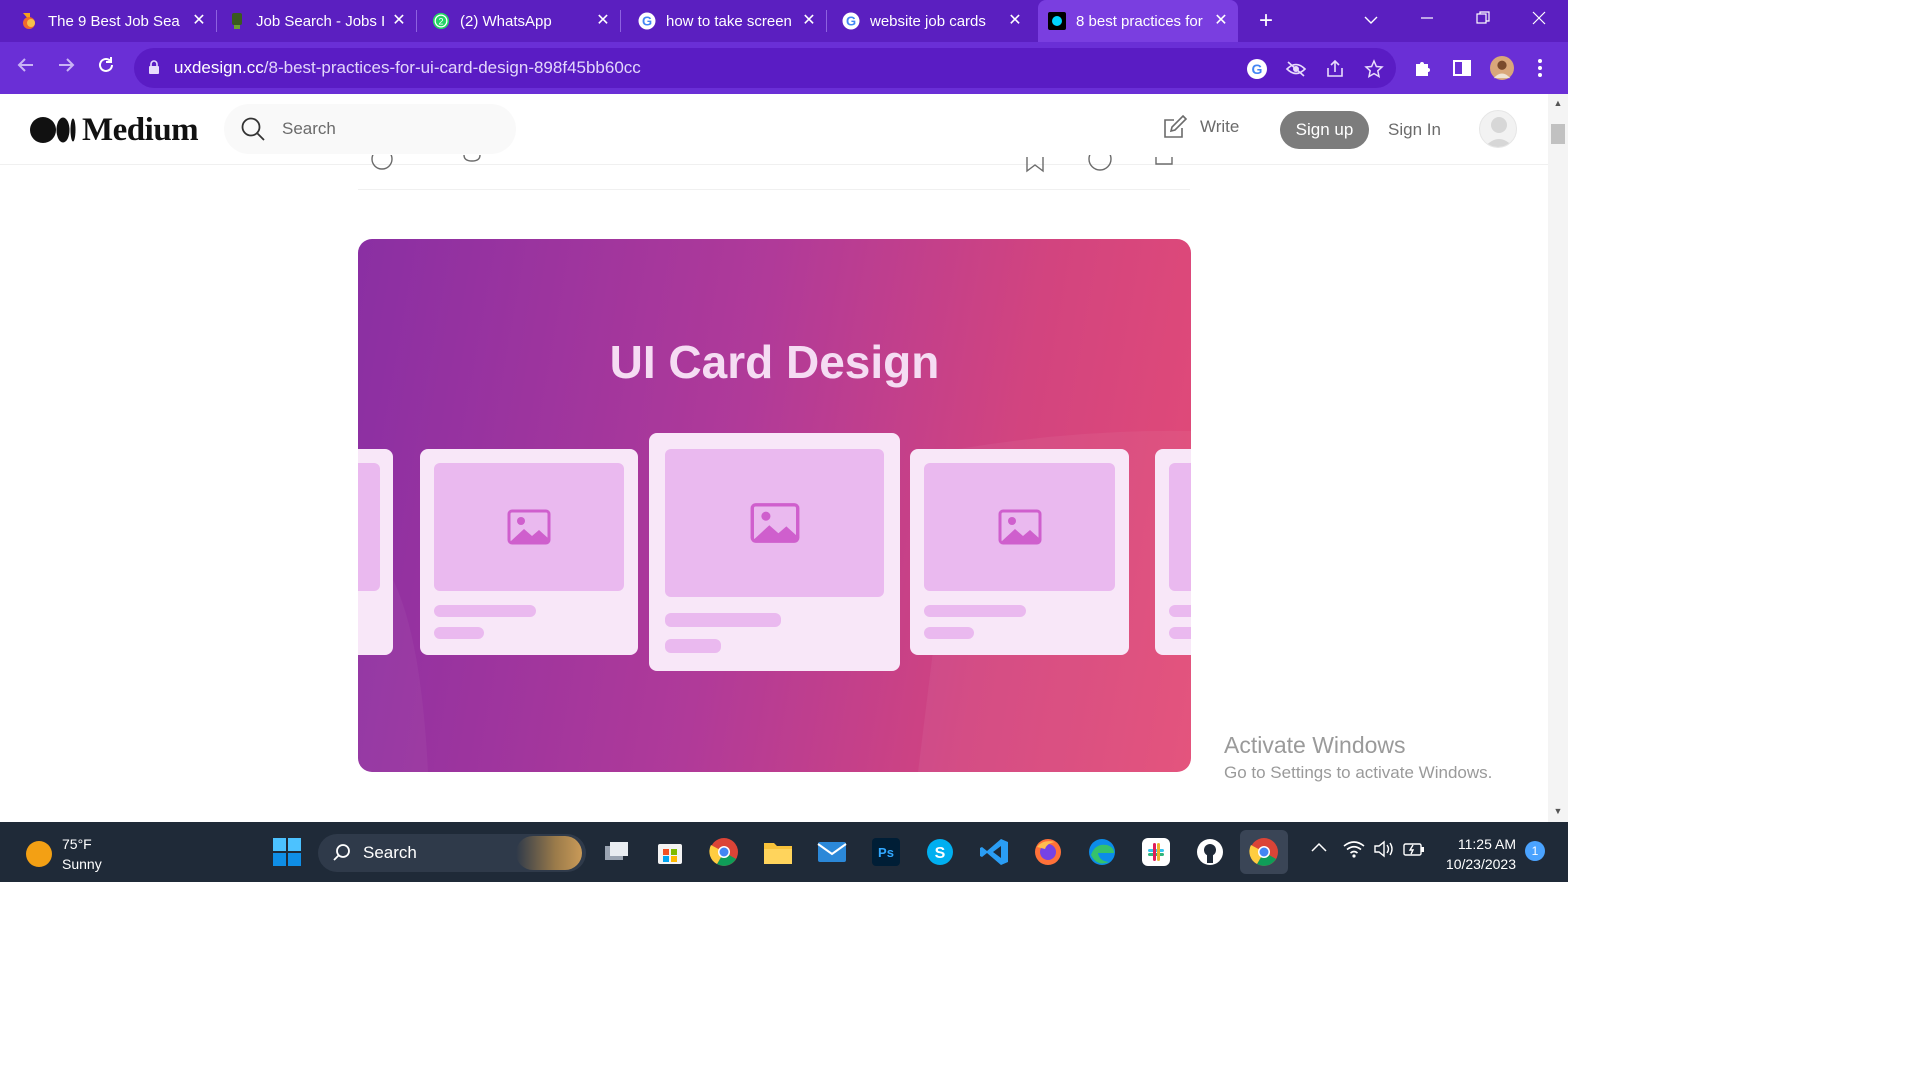 The height and width of the screenshot is (1080, 1920). Describe the element at coordinates (1354, 851) in the screenshot. I see `wifi-icon` at that location.